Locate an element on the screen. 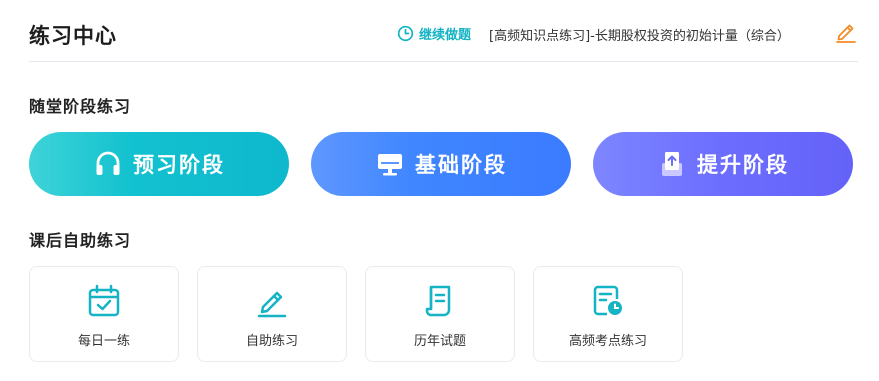  document-clock-icon is located at coordinates (607, 300).